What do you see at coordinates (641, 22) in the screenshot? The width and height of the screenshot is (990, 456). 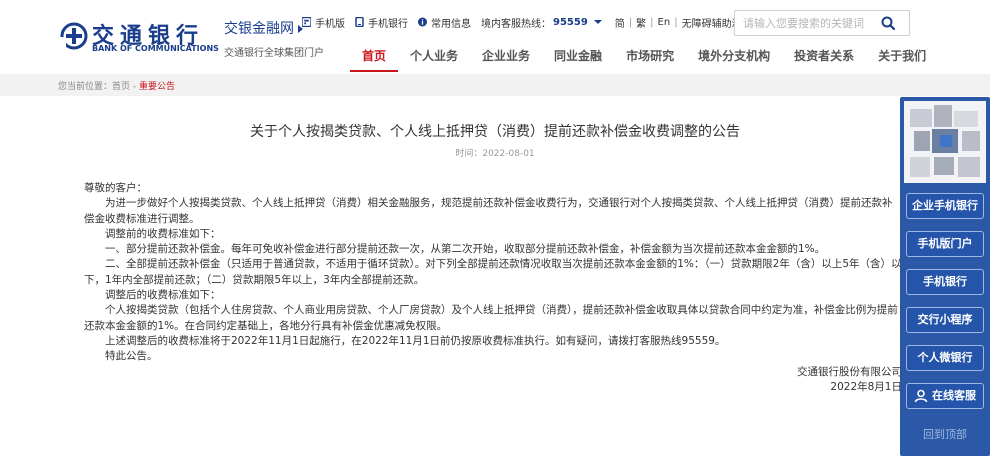 I see `lang-traditional: 繁` at bounding box center [641, 22].